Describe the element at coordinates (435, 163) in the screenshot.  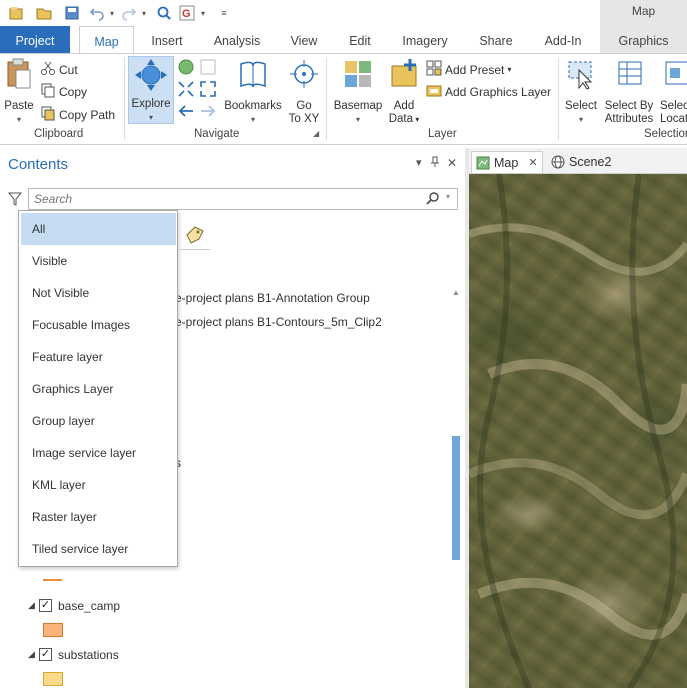
I see `pin-icon` at that location.